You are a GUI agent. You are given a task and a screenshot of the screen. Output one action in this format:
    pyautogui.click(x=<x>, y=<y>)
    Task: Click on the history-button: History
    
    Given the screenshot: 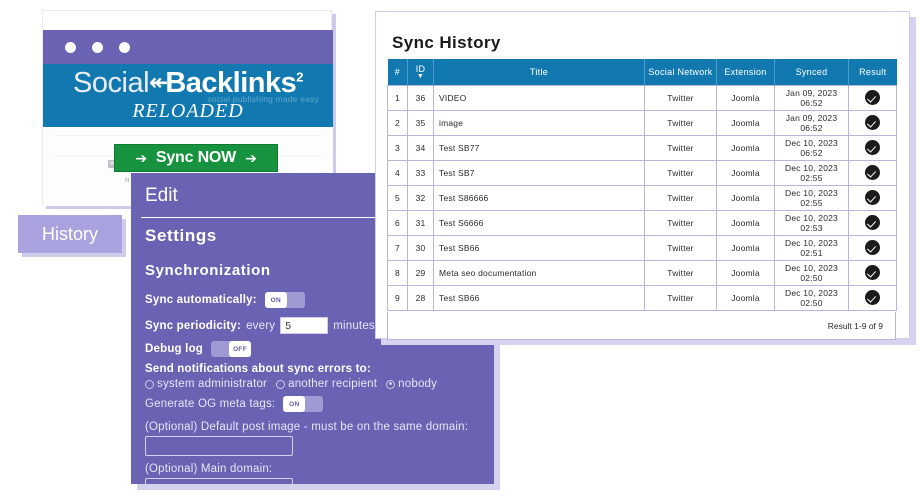 What is the action you would take?
    pyautogui.click(x=70, y=234)
    